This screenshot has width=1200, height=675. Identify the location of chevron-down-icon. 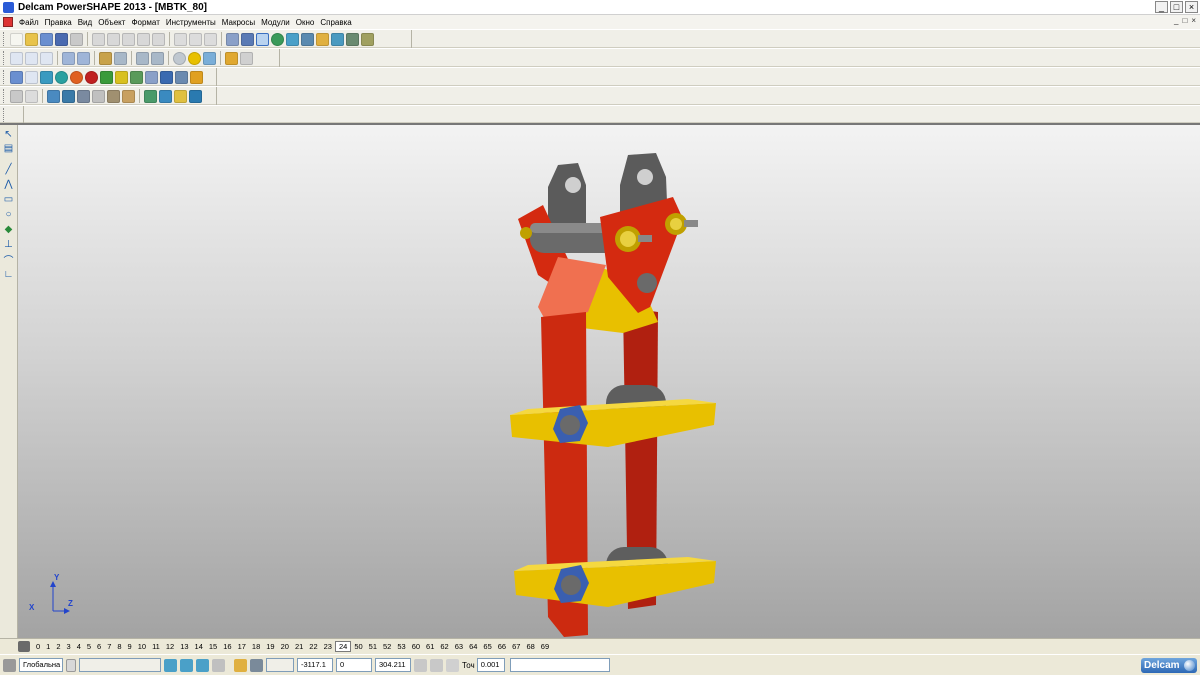
(71, 665).